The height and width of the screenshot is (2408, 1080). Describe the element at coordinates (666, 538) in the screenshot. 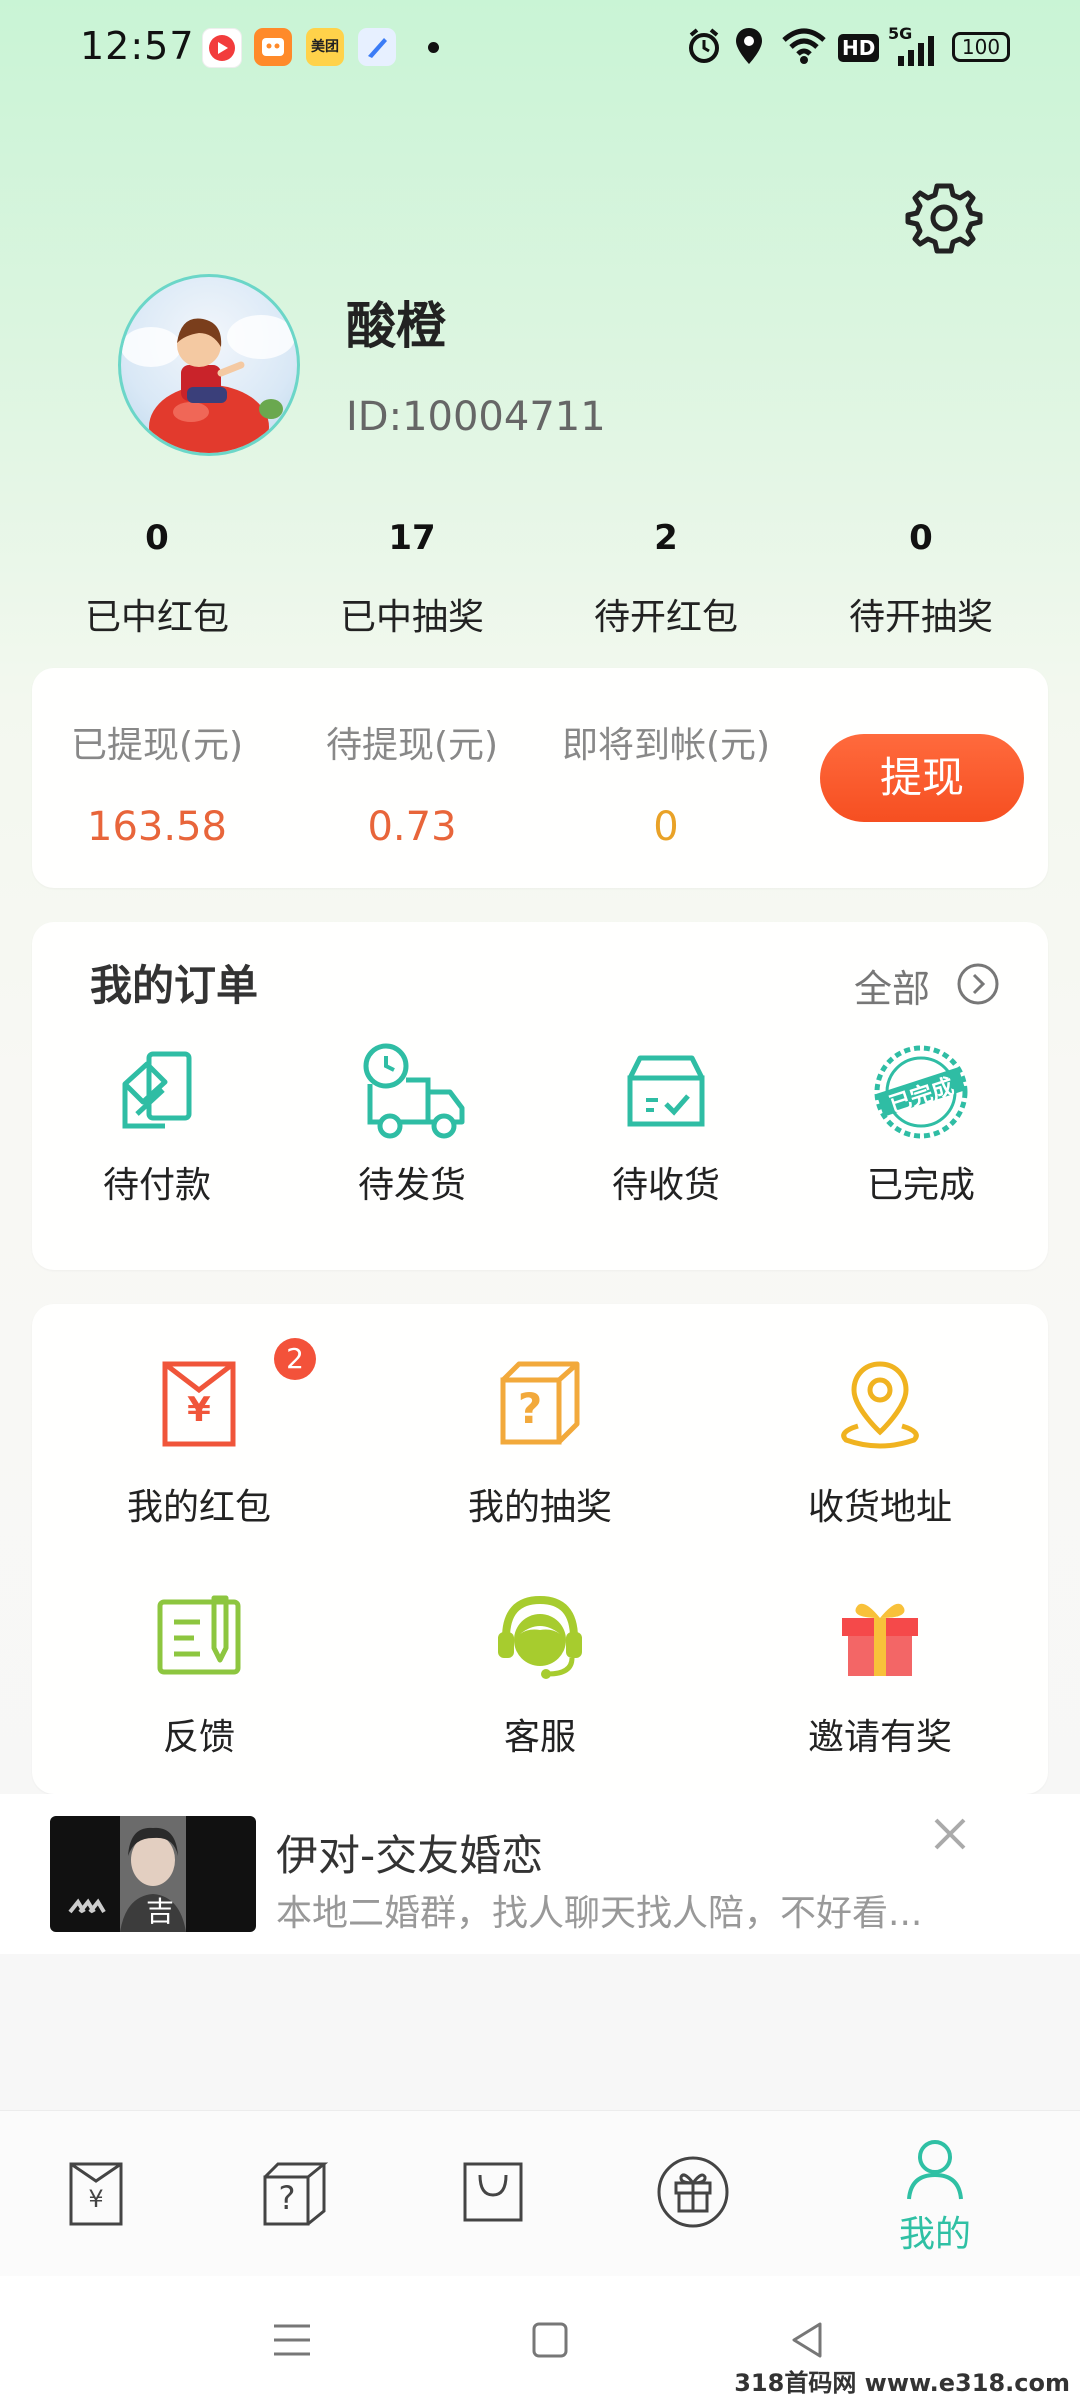

I see `stat-value: 2` at that location.